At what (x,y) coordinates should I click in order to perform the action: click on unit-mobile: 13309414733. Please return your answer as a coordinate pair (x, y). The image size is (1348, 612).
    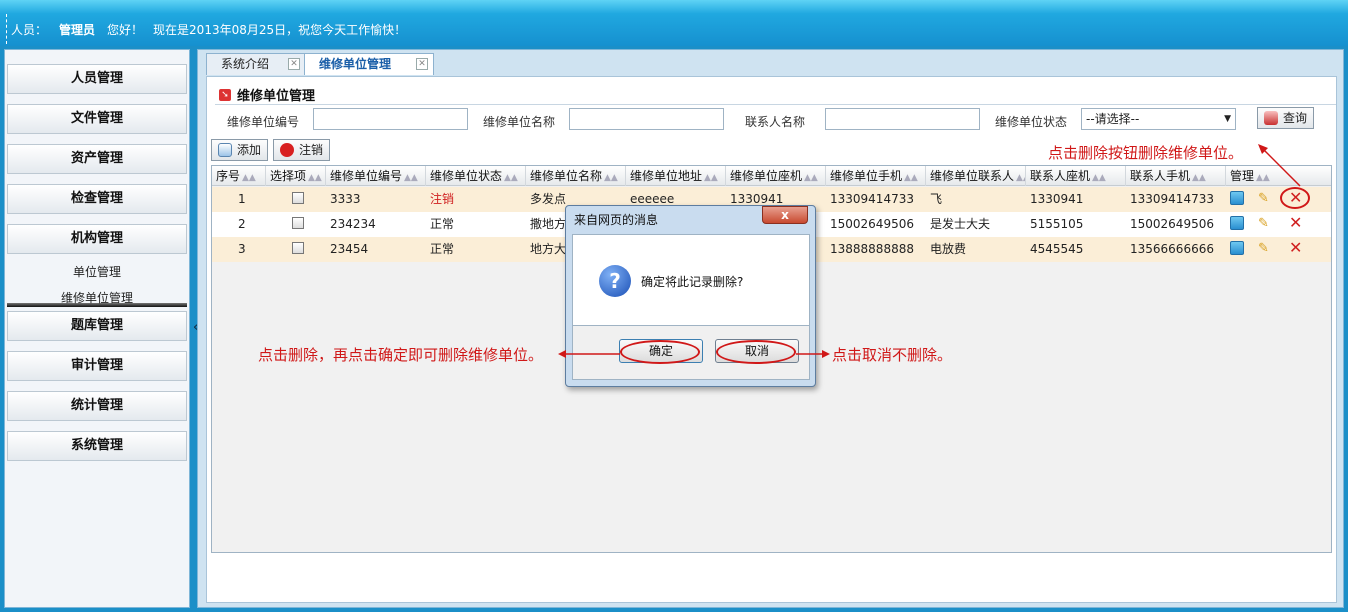
    Looking at the image, I should click on (872, 199).